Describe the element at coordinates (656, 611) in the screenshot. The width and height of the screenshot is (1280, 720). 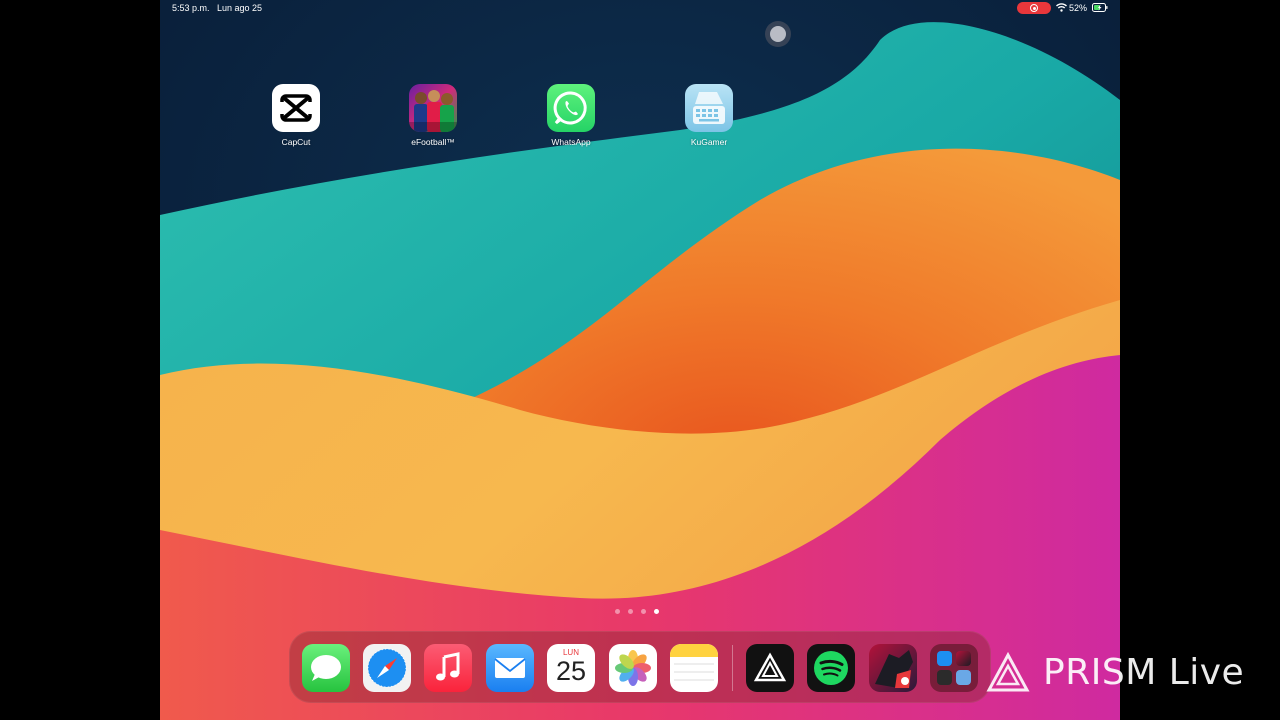
I see `page-dot-active` at that location.